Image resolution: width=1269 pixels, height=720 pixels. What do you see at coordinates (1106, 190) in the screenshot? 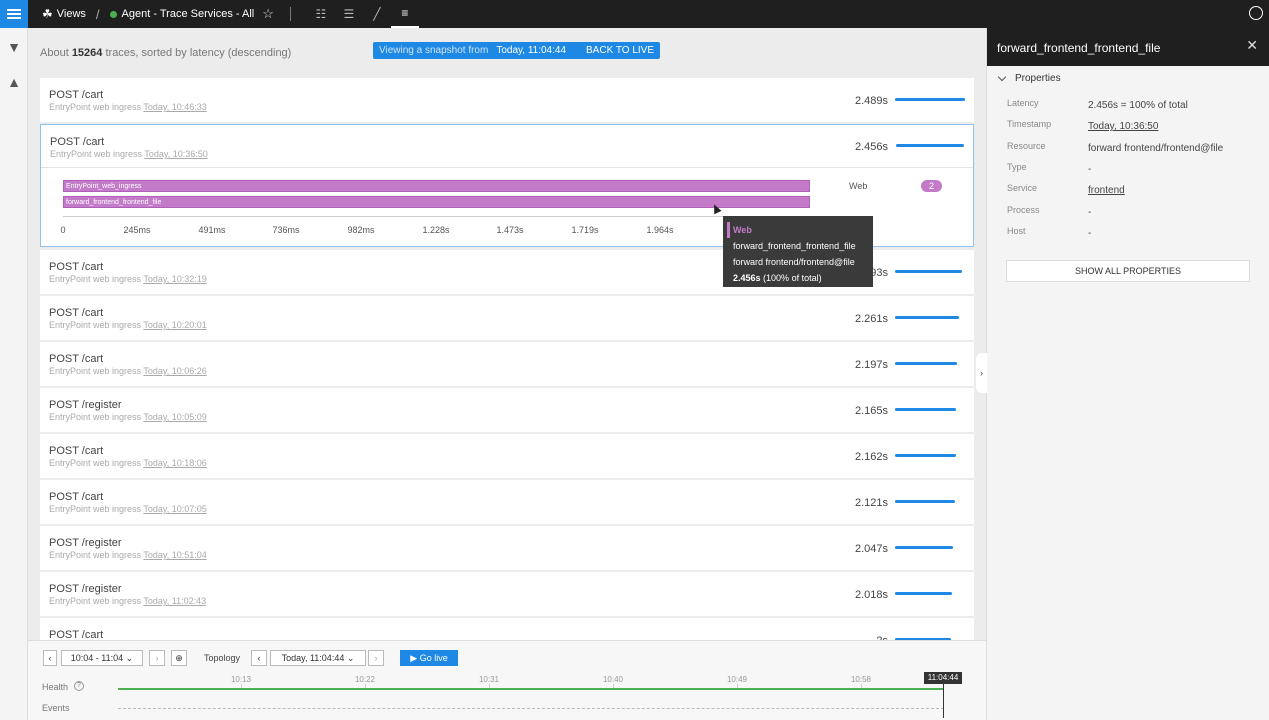
I see `property-value: frontend` at bounding box center [1106, 190].